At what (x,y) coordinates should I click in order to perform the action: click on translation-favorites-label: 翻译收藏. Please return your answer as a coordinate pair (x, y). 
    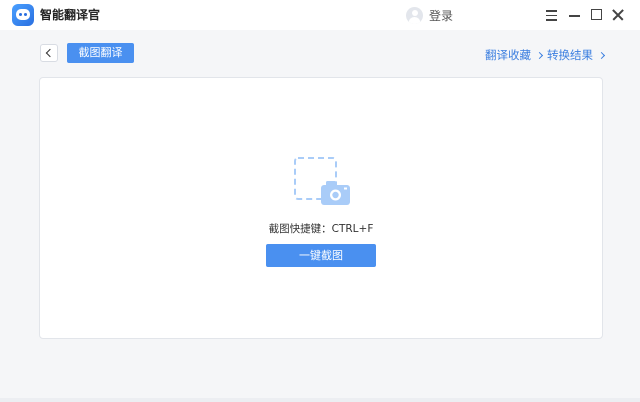
    Looking at the image, I should click on (508, 55).